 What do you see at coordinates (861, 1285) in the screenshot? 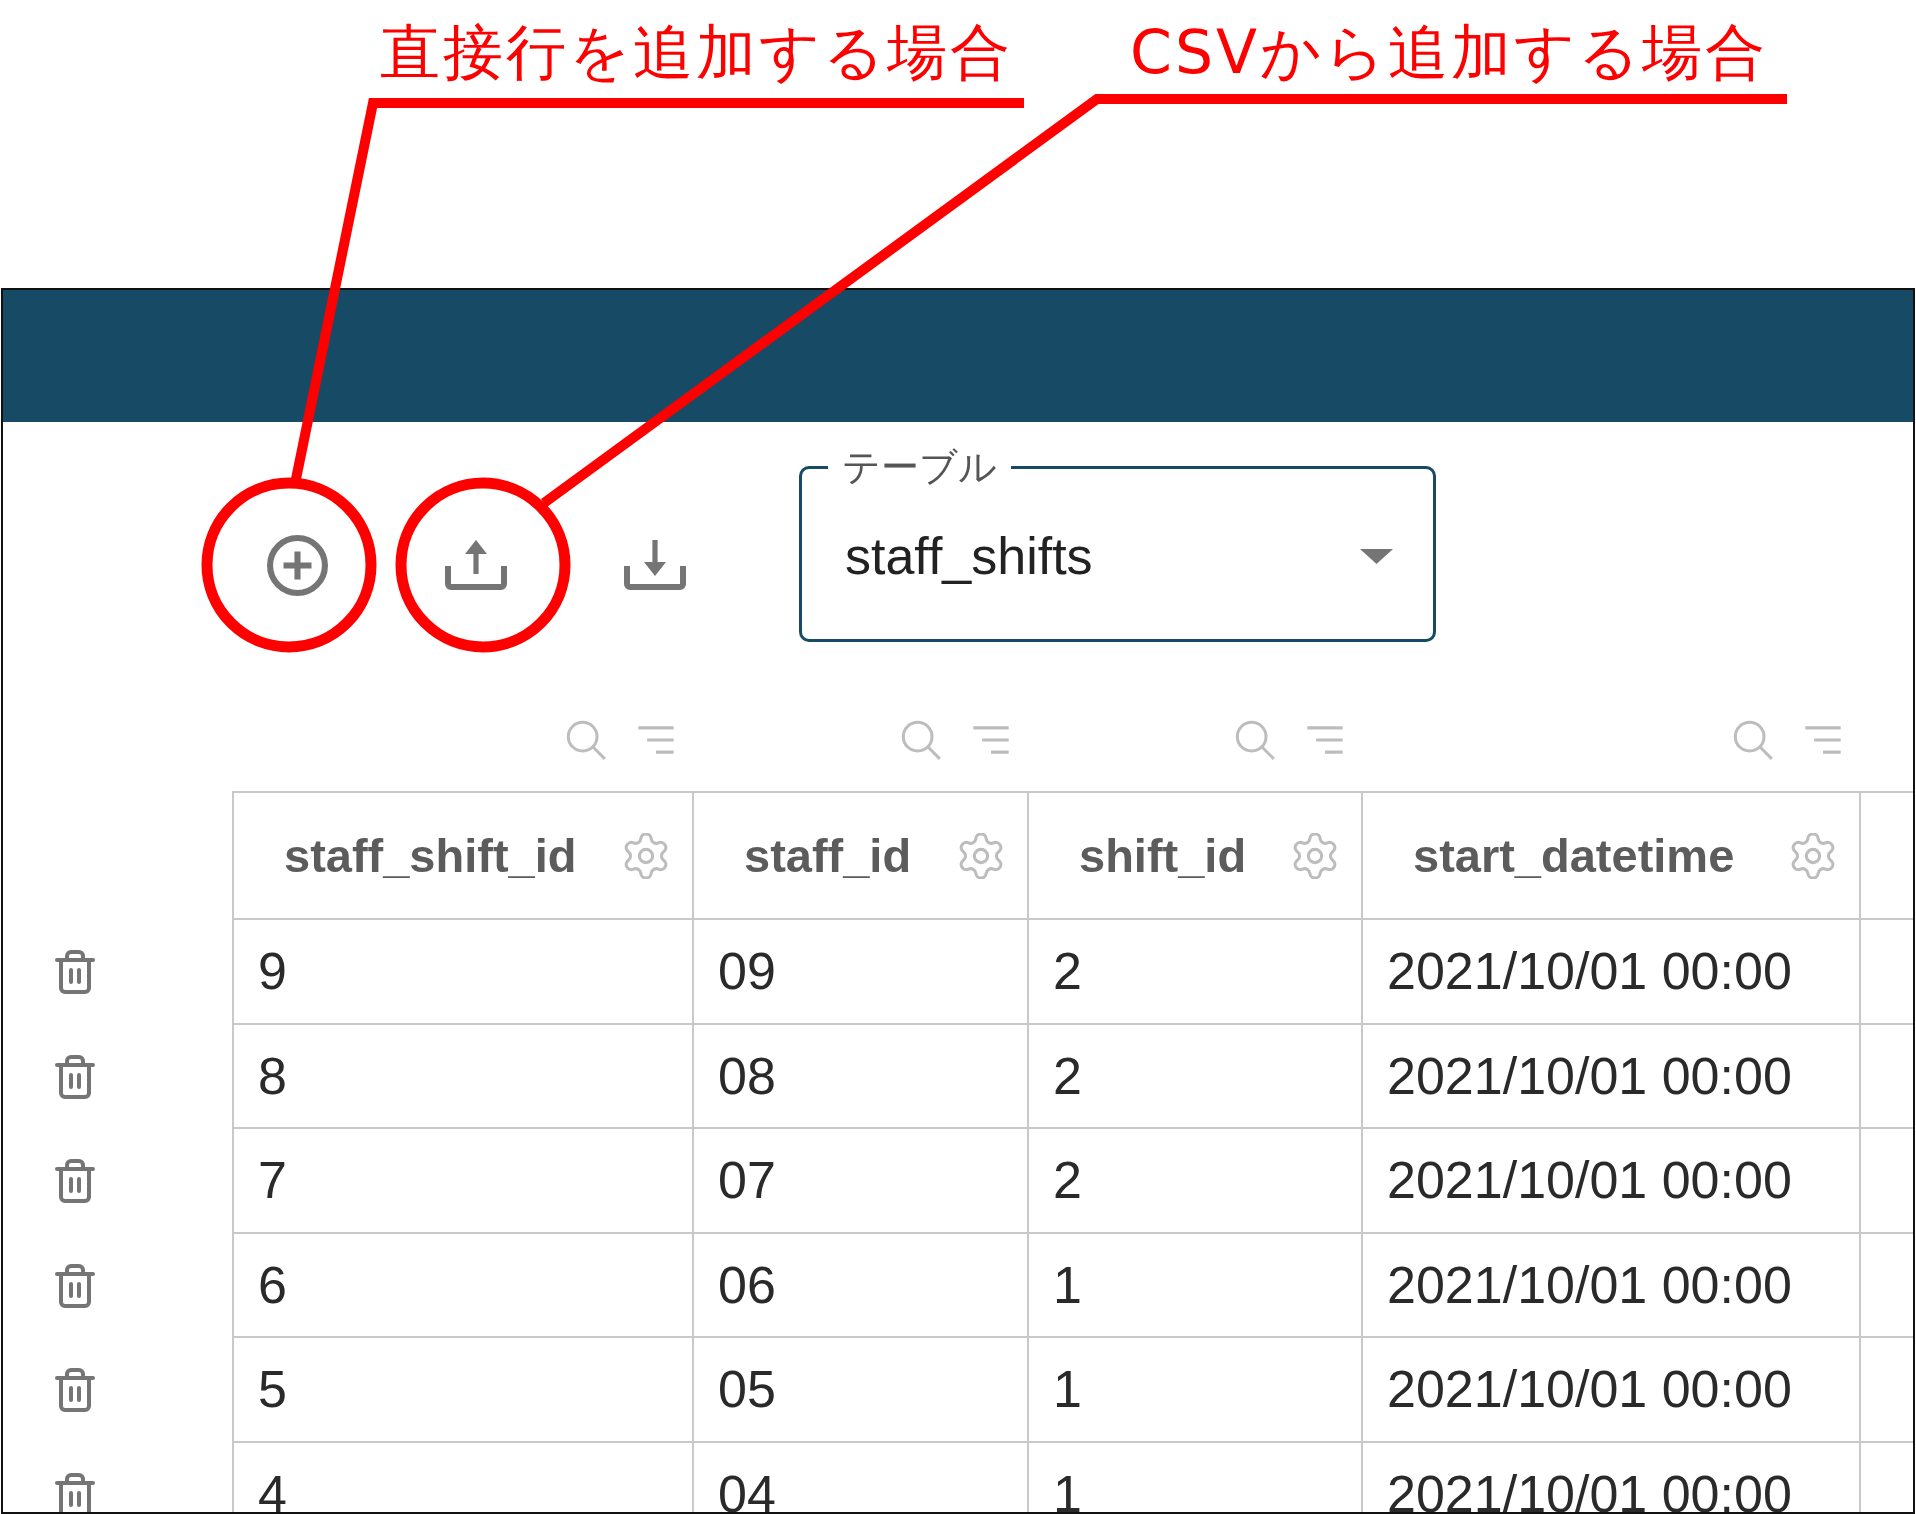
I see `table-cell: 06` at bounding box center [861, 1285].